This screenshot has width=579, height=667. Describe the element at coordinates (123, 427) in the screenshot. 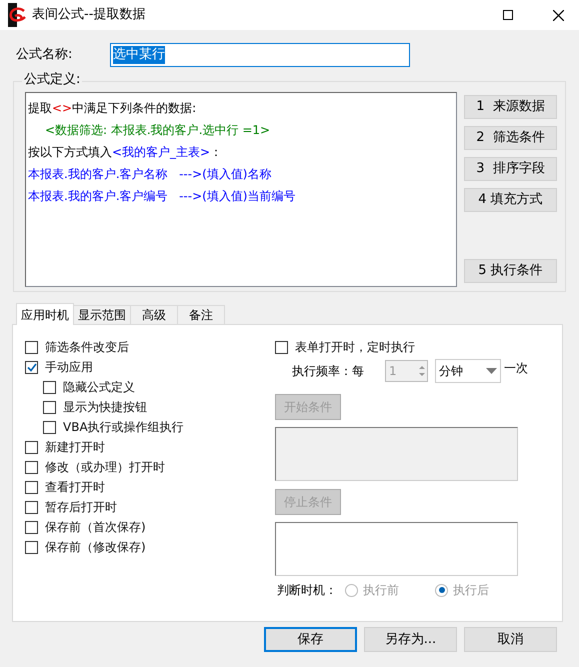

I see `checkbox-label: VBA执行或操作组执行` at that location.